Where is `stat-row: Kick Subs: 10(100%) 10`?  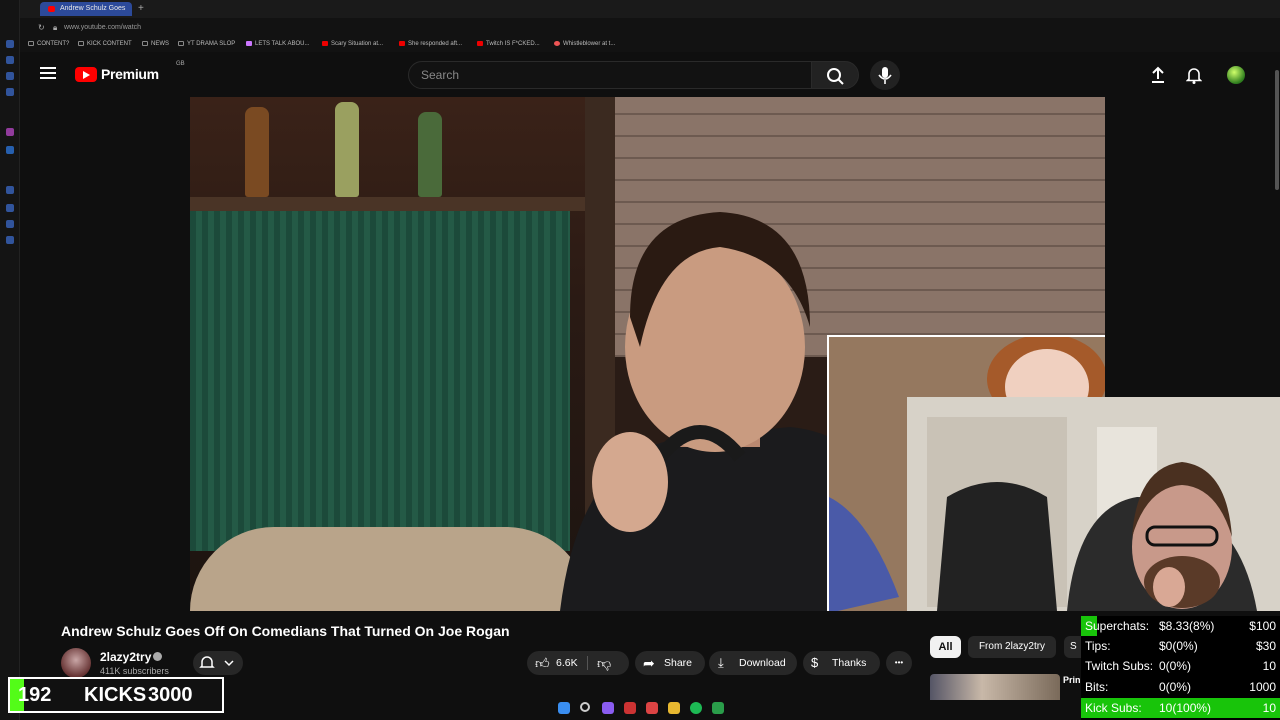
stat-row: Kick Subs: 10(100%) 10 is located at coordinates (1180, 708).